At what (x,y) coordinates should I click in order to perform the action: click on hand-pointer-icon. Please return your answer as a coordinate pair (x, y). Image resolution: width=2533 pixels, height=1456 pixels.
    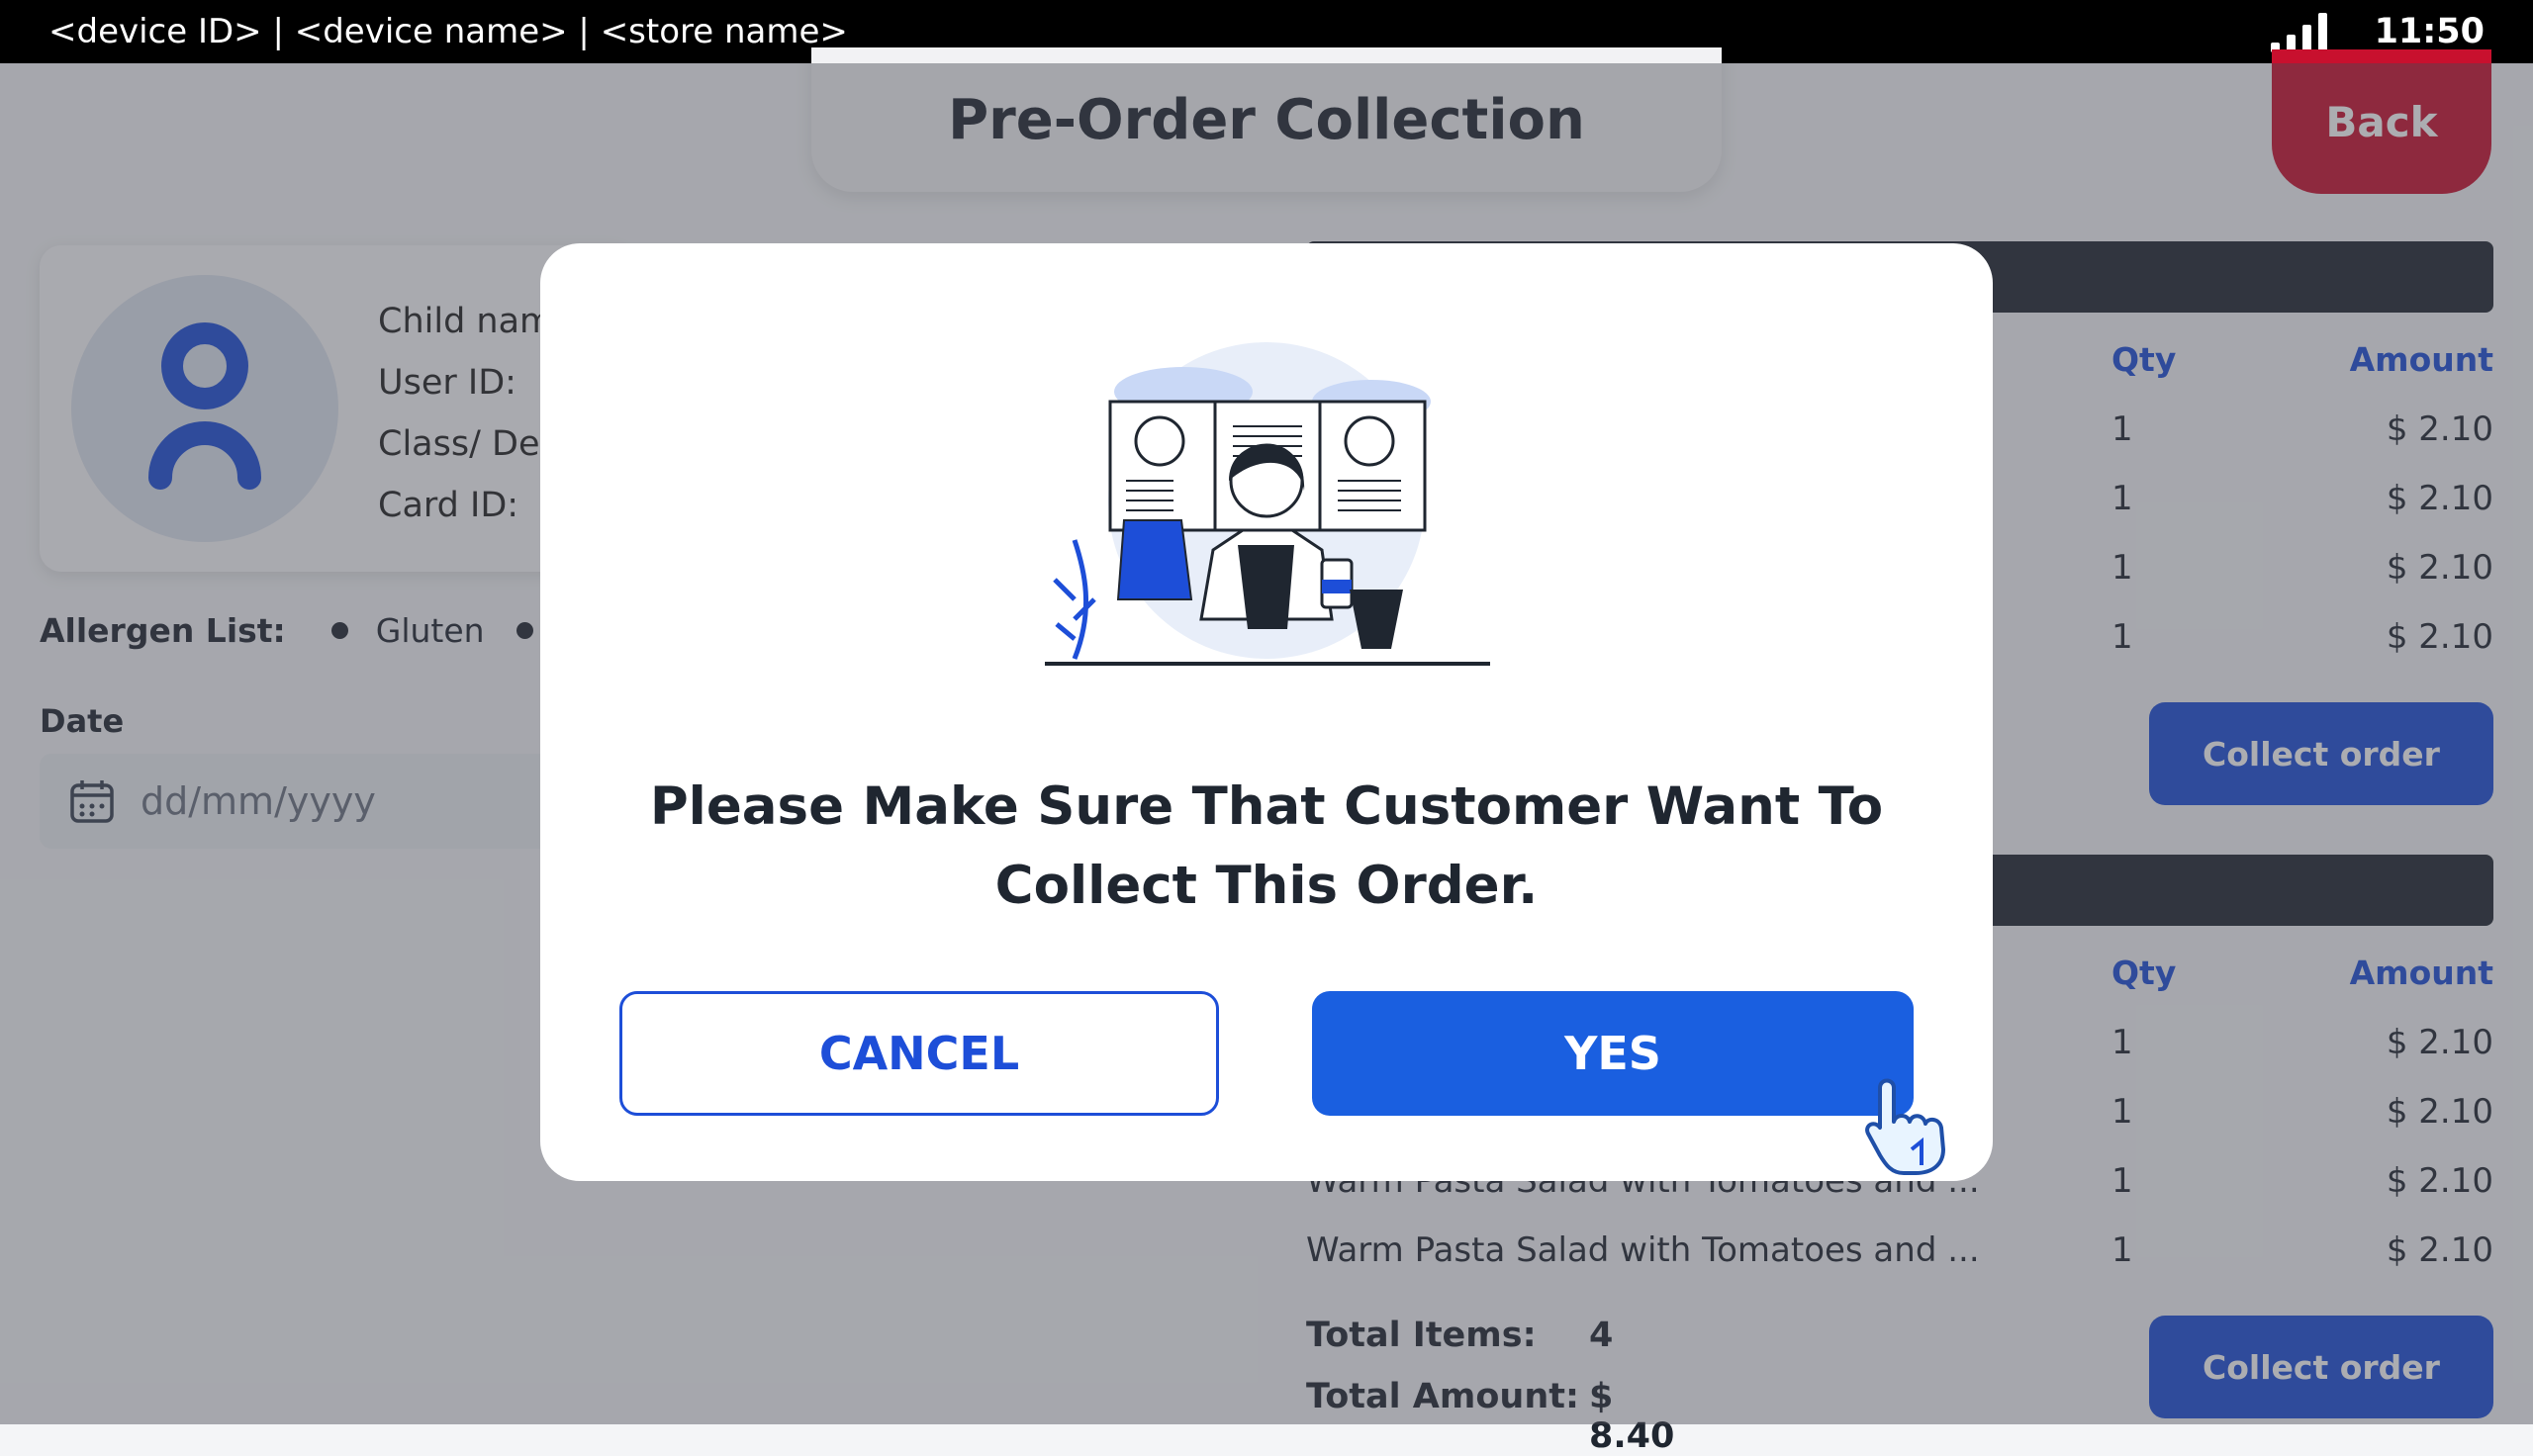
    Looking at the image, I should click on (1905, 1126).